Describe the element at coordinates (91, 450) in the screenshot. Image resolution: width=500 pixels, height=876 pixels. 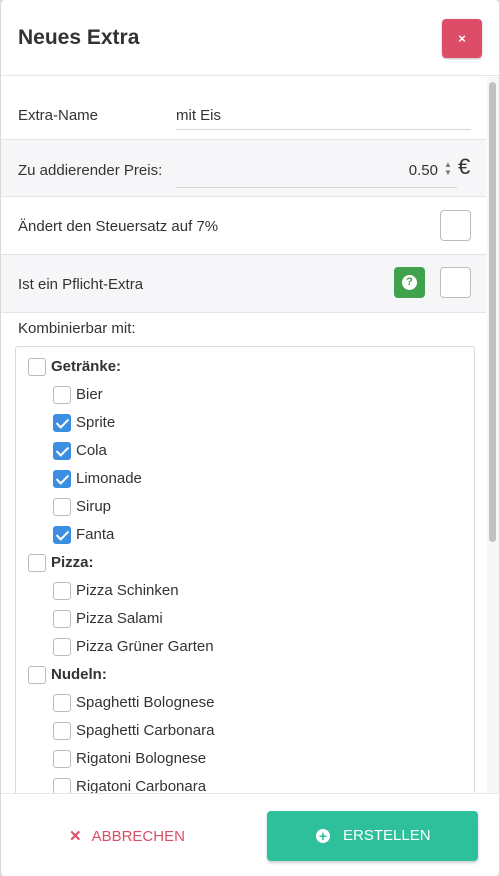
I see `item-label: Cola` at that location.